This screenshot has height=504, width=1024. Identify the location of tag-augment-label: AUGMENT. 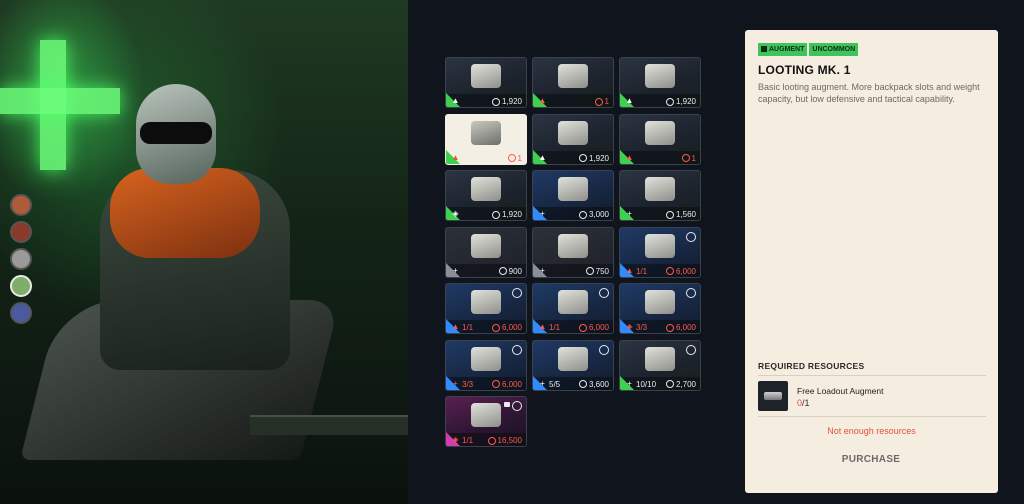
(787, 49).